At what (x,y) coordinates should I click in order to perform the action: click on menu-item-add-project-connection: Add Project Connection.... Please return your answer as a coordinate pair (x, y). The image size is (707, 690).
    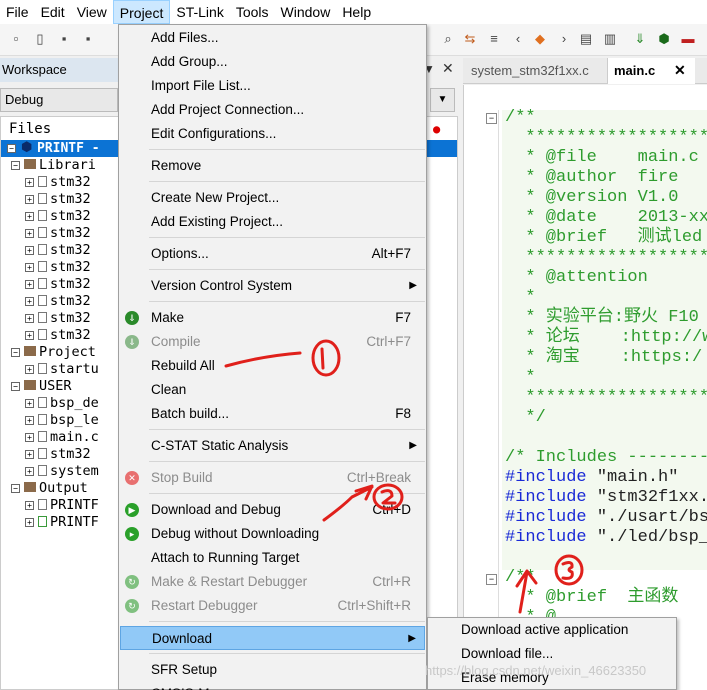
    Looking at the image, I should click on (272, 110).